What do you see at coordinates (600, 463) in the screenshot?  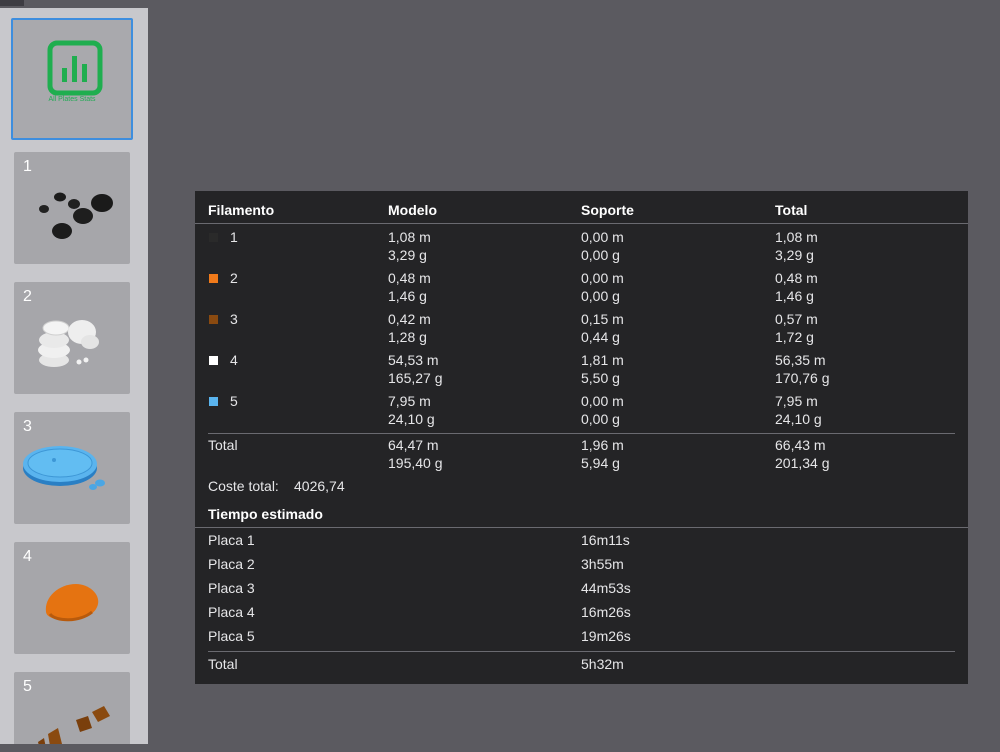 I see `totals-support-weight: 5,94 g` at bounding box center [600, 463].